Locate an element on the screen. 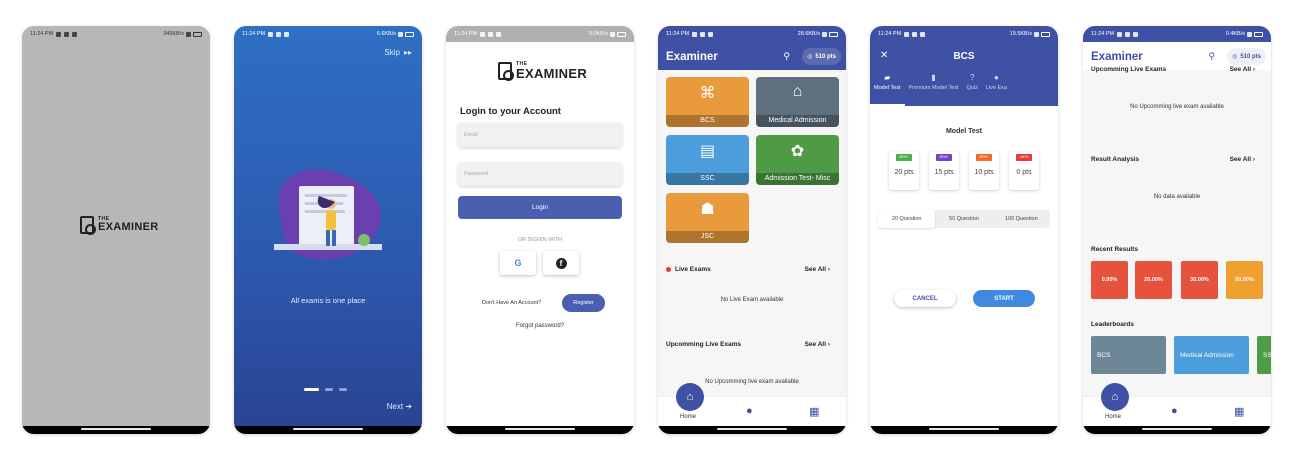 This screenshot has width=1292, height=462. live-exams-label: Live Exams is located at coordinates (693, 269).